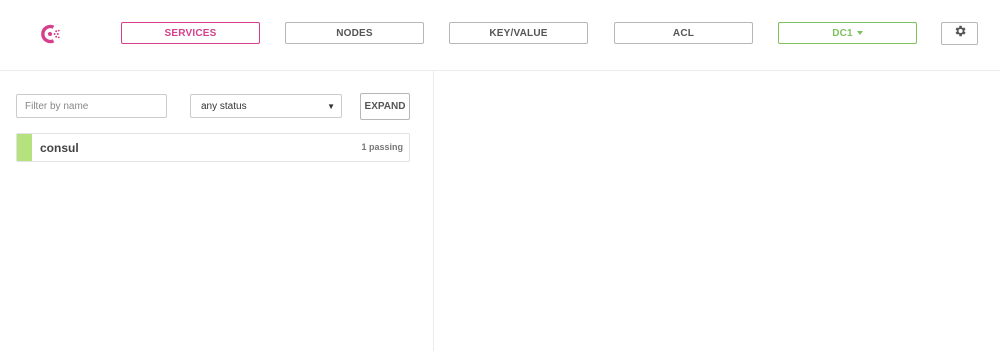  Describe the element at coordinates (59, 148) in the screenshot. I see `service-name: consul` at that location.